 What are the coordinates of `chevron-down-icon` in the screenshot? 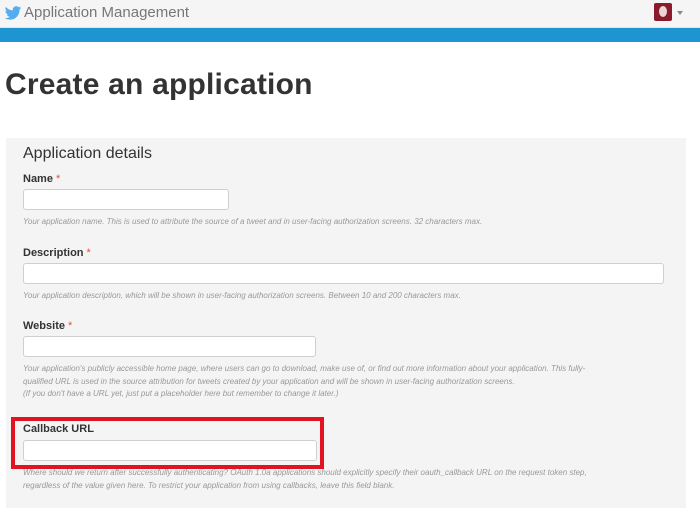 It's located at (680, 13).